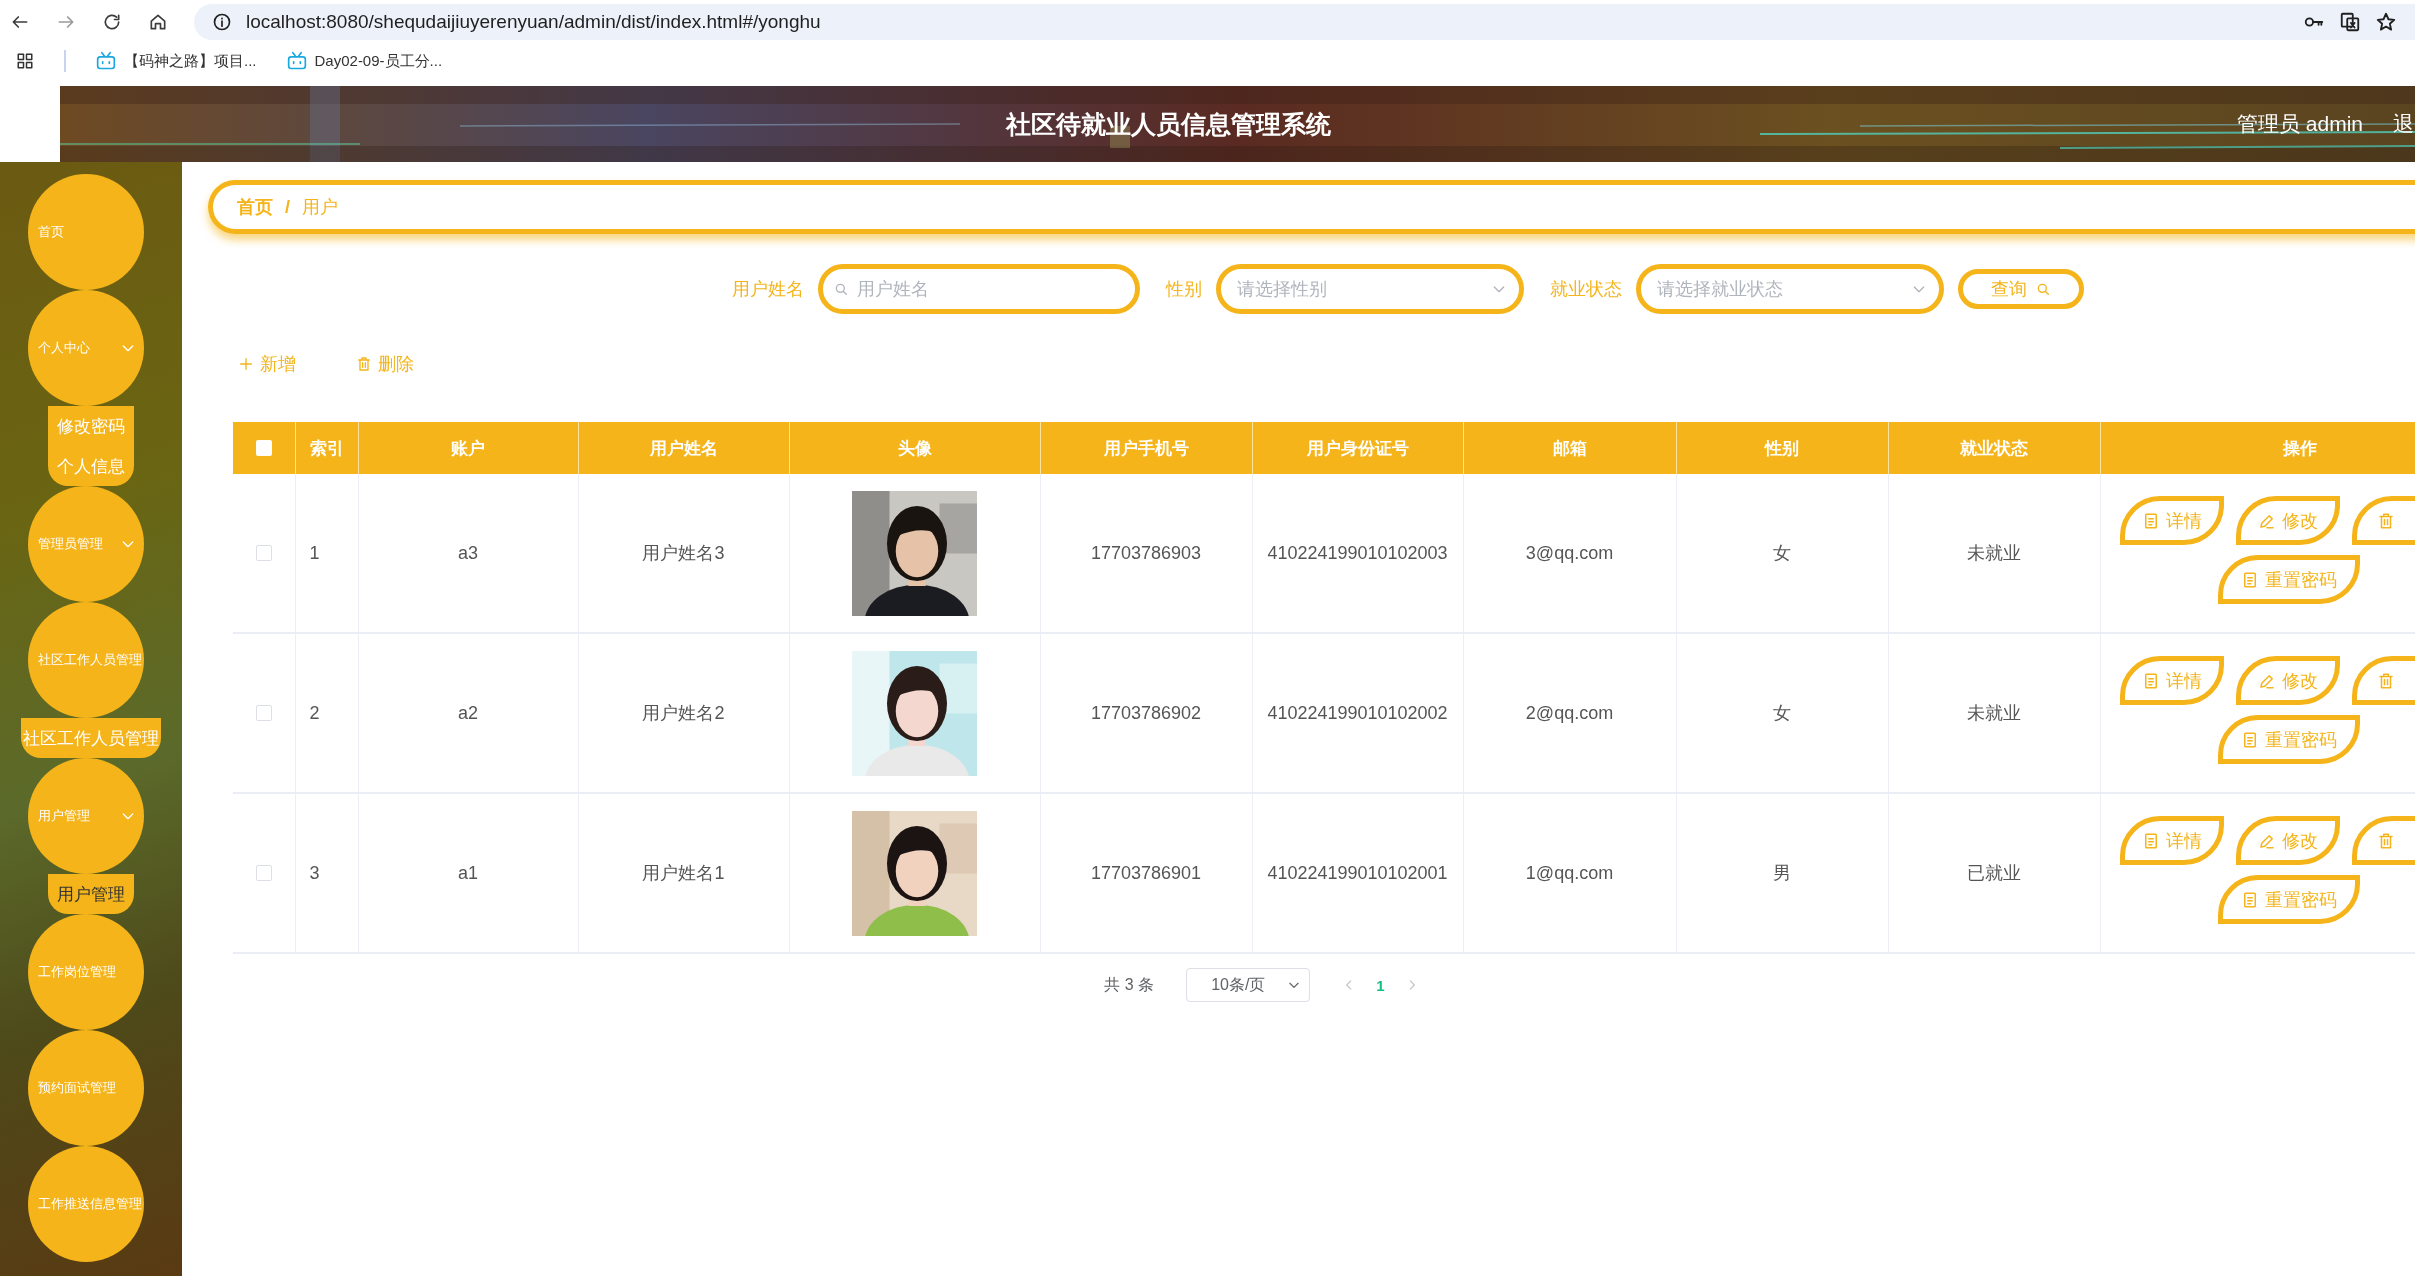  I want to click on table-cell: 3@qq.com, so click(1569, 553).